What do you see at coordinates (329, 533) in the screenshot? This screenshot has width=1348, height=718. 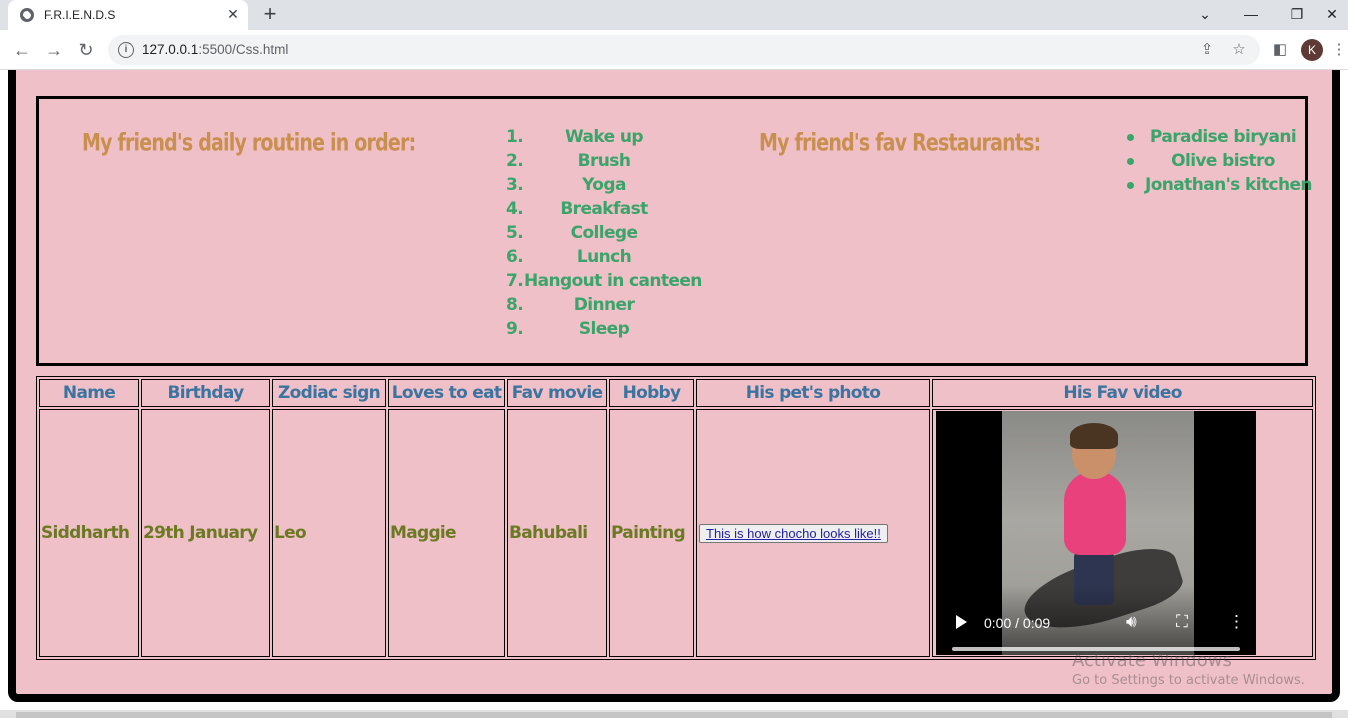 I see `cell-zodiac: Leo` at bounding box center [329, 533].